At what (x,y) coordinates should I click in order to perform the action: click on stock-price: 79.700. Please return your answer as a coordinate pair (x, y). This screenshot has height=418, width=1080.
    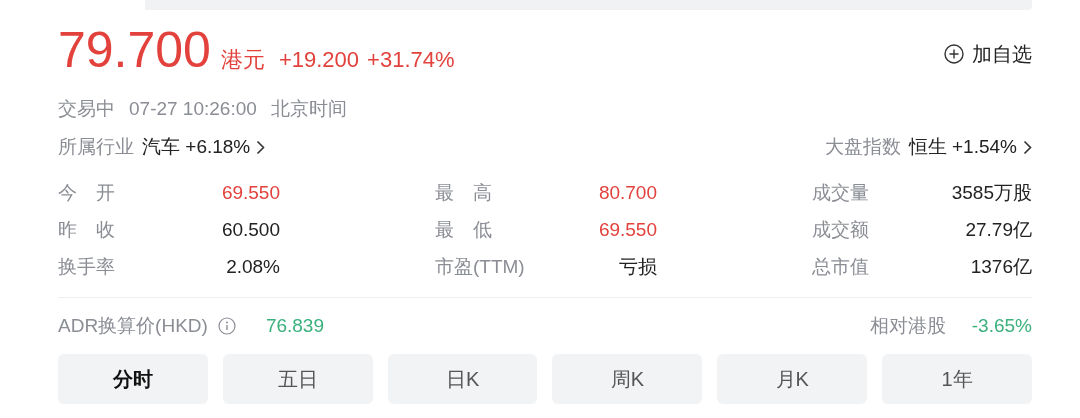
    Looking at the image, I should click on (134, 50).